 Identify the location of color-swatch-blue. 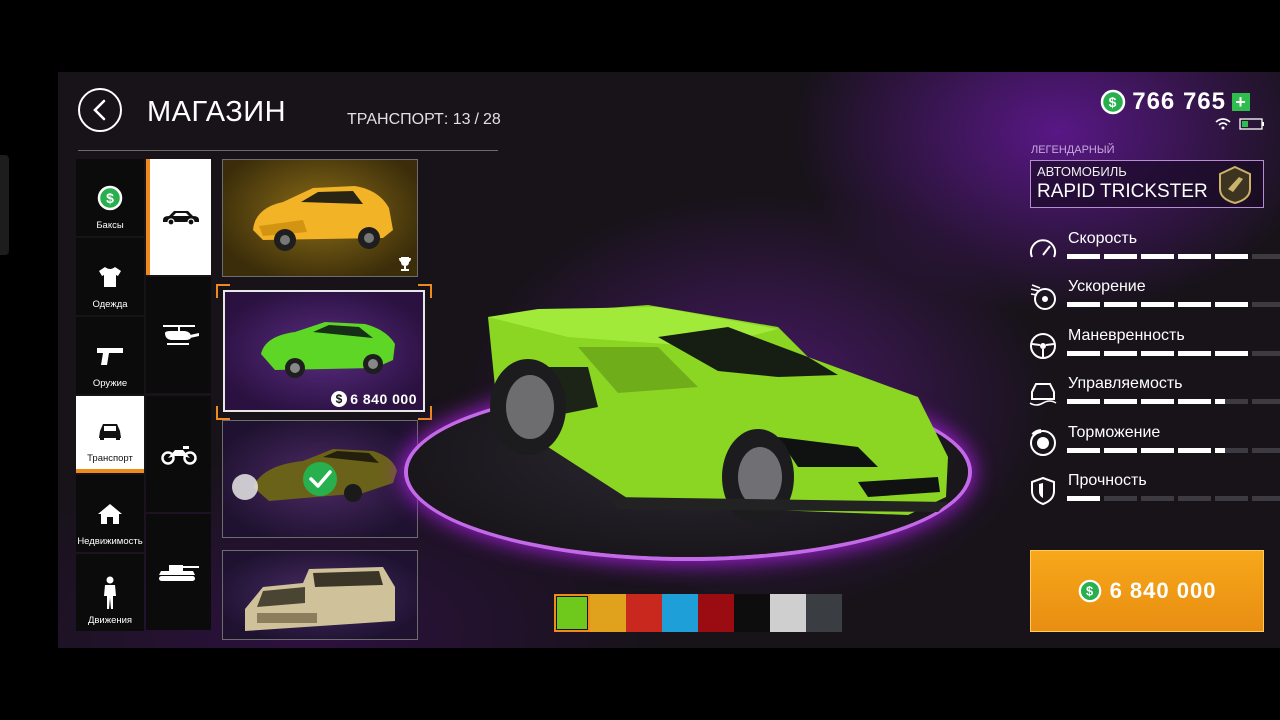
(680, 613).